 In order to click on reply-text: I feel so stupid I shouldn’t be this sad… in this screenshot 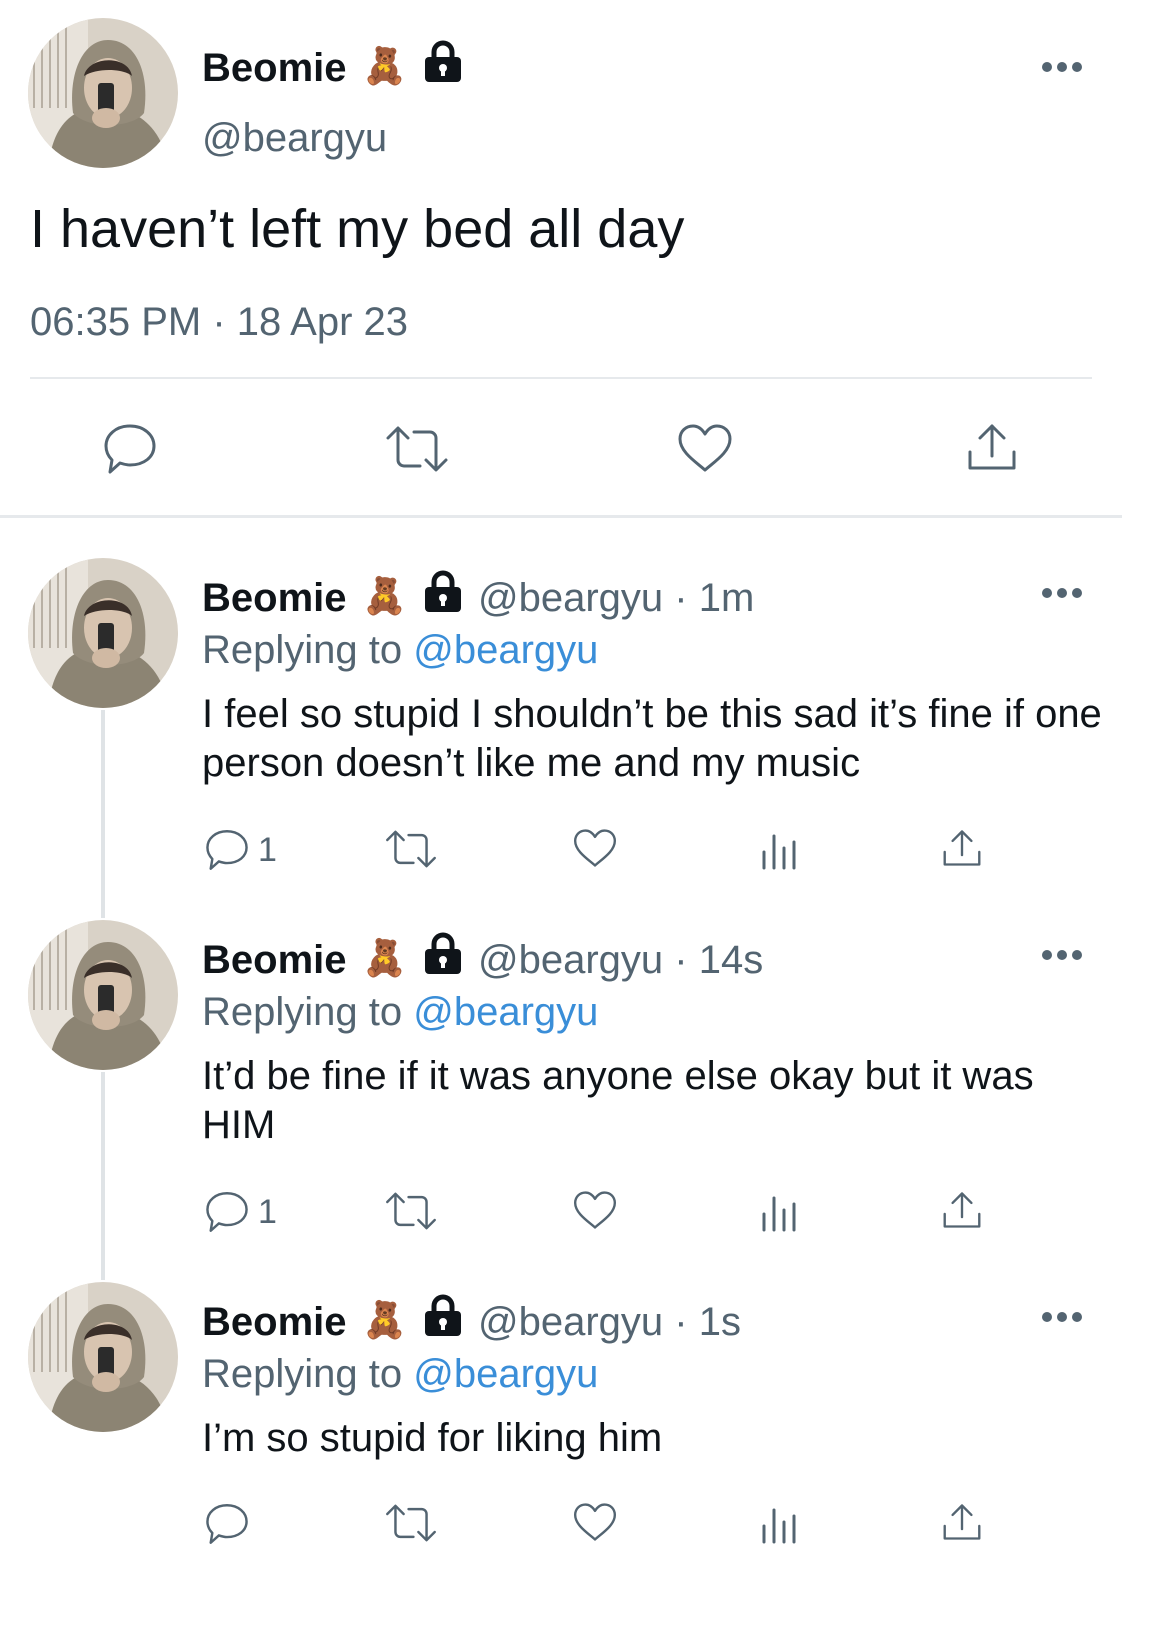, I will do `click(652, 738)`.